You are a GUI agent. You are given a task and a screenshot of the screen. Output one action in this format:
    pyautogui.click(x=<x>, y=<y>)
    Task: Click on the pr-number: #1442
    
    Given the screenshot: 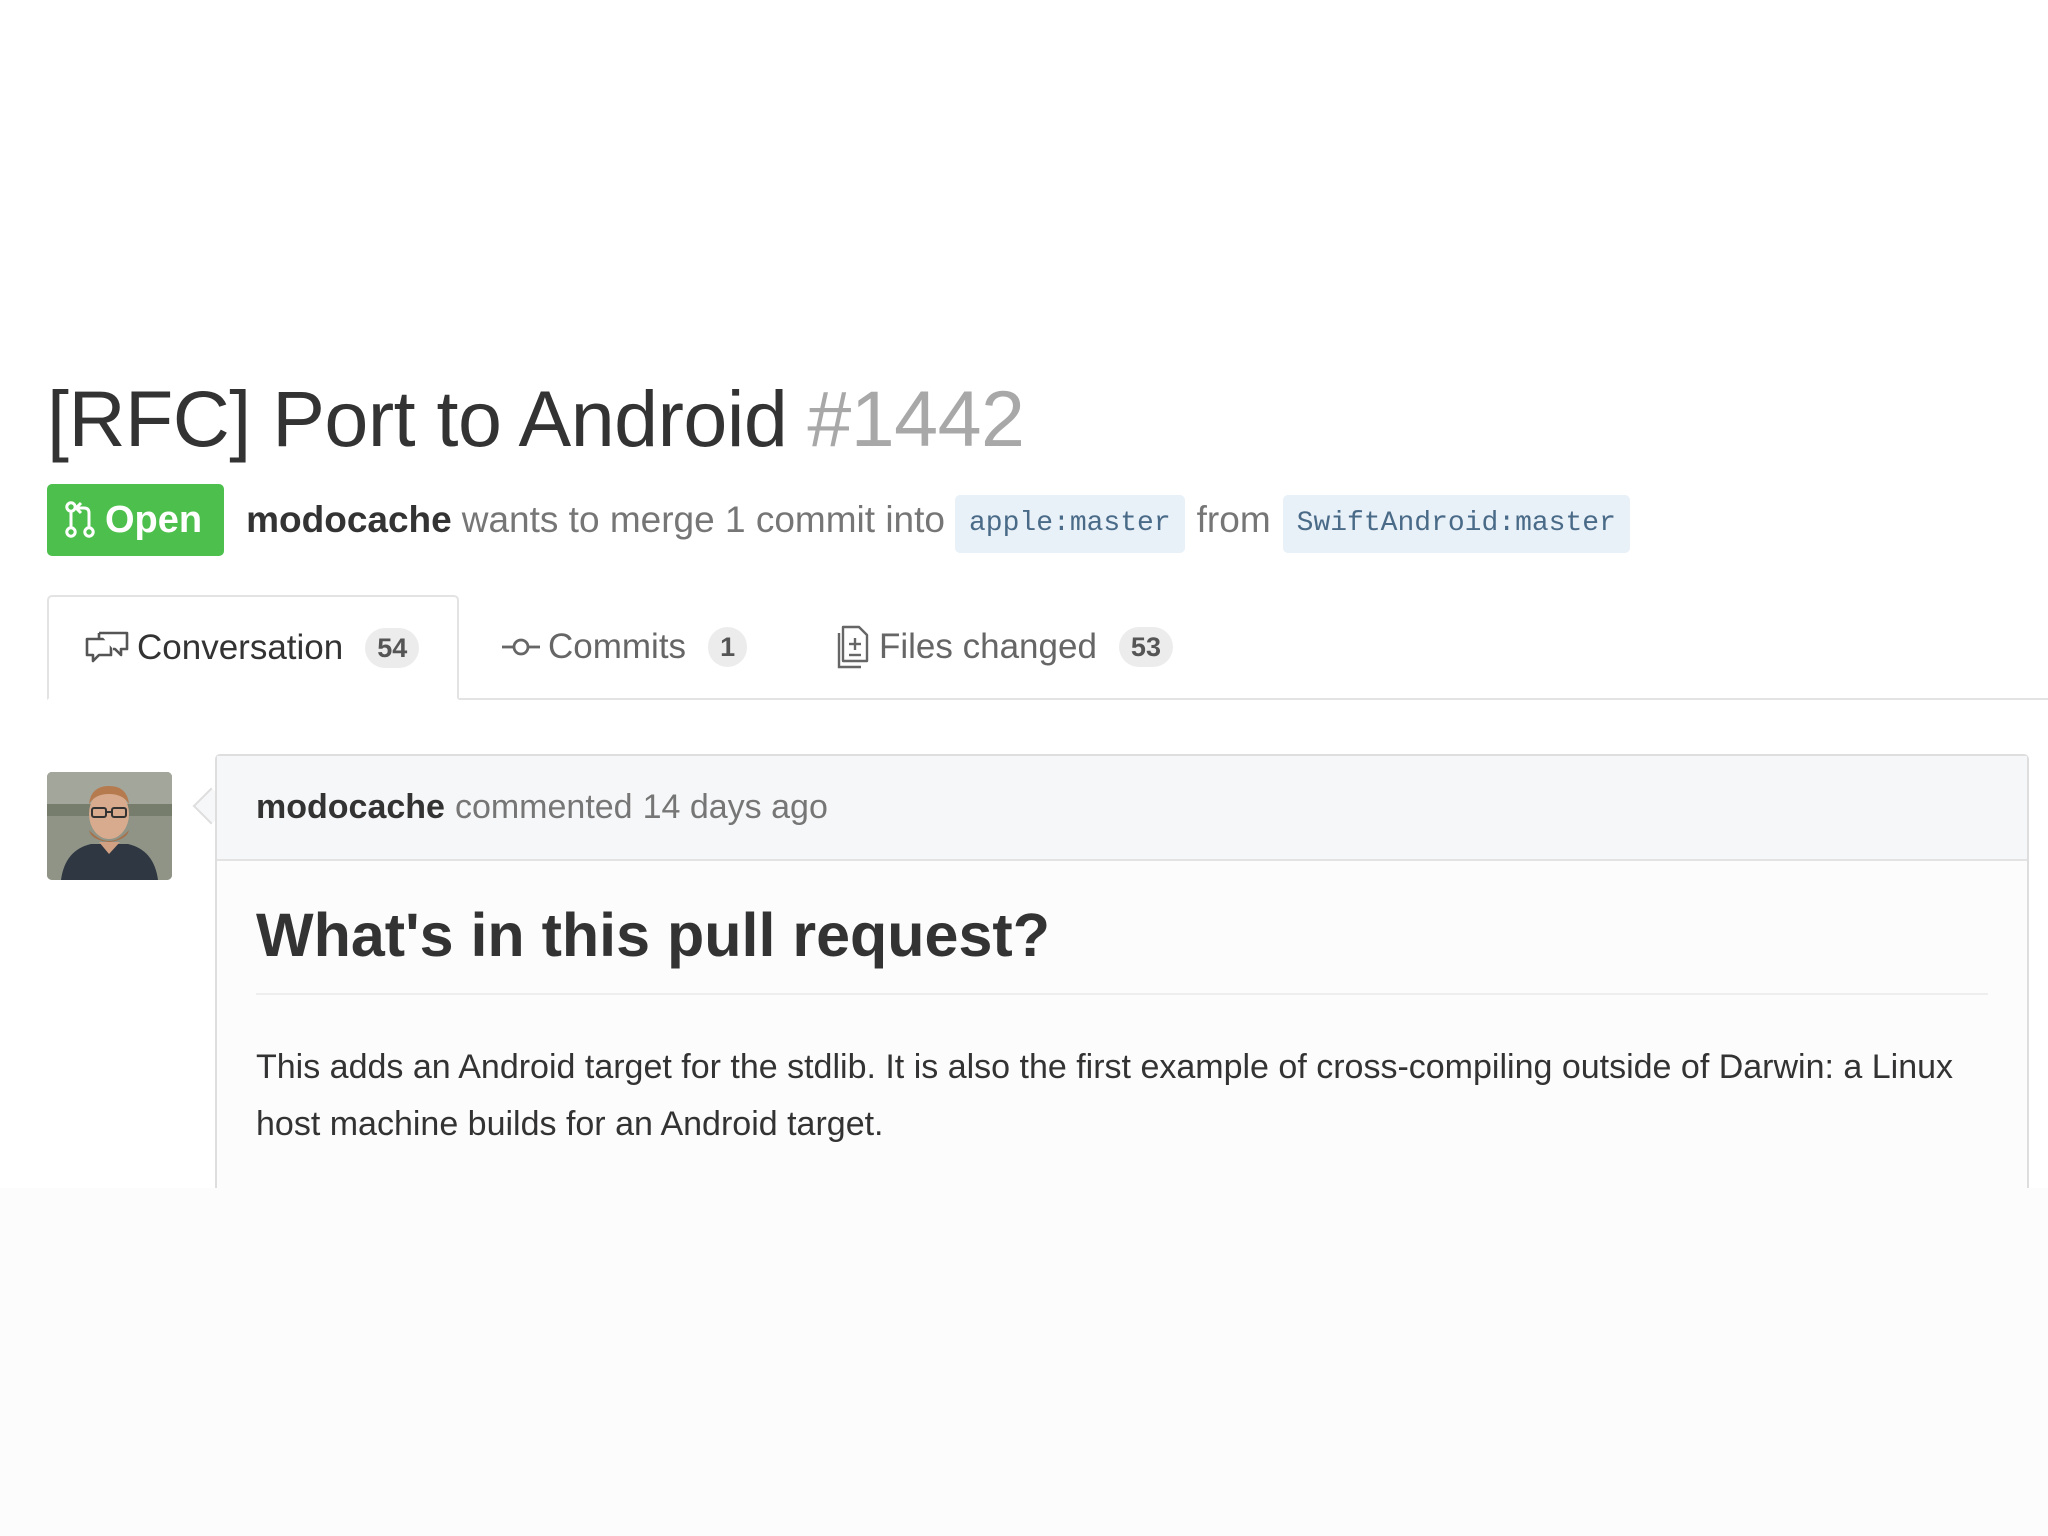 What is the action you would take?
    pyautogui.click(x=916, y=418)
    